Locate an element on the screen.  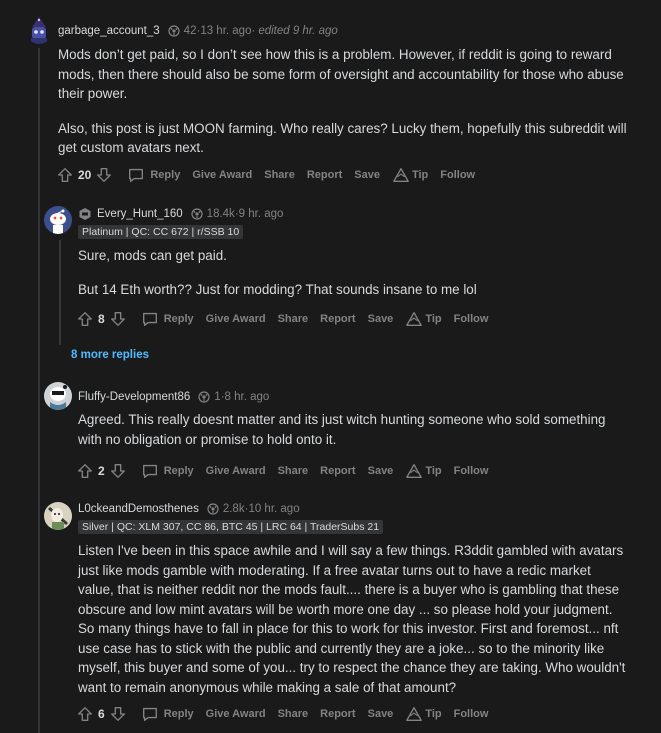
username: Fluffy-Development86 is located at coordinates (134, 397).